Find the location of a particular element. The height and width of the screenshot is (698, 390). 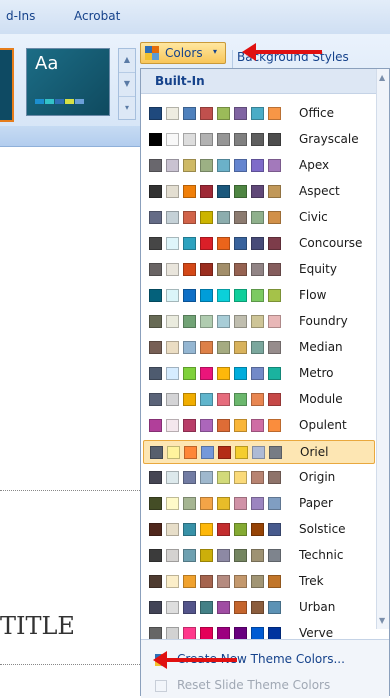

reset-theme-colors-icon is located at coordinates (161, 686).